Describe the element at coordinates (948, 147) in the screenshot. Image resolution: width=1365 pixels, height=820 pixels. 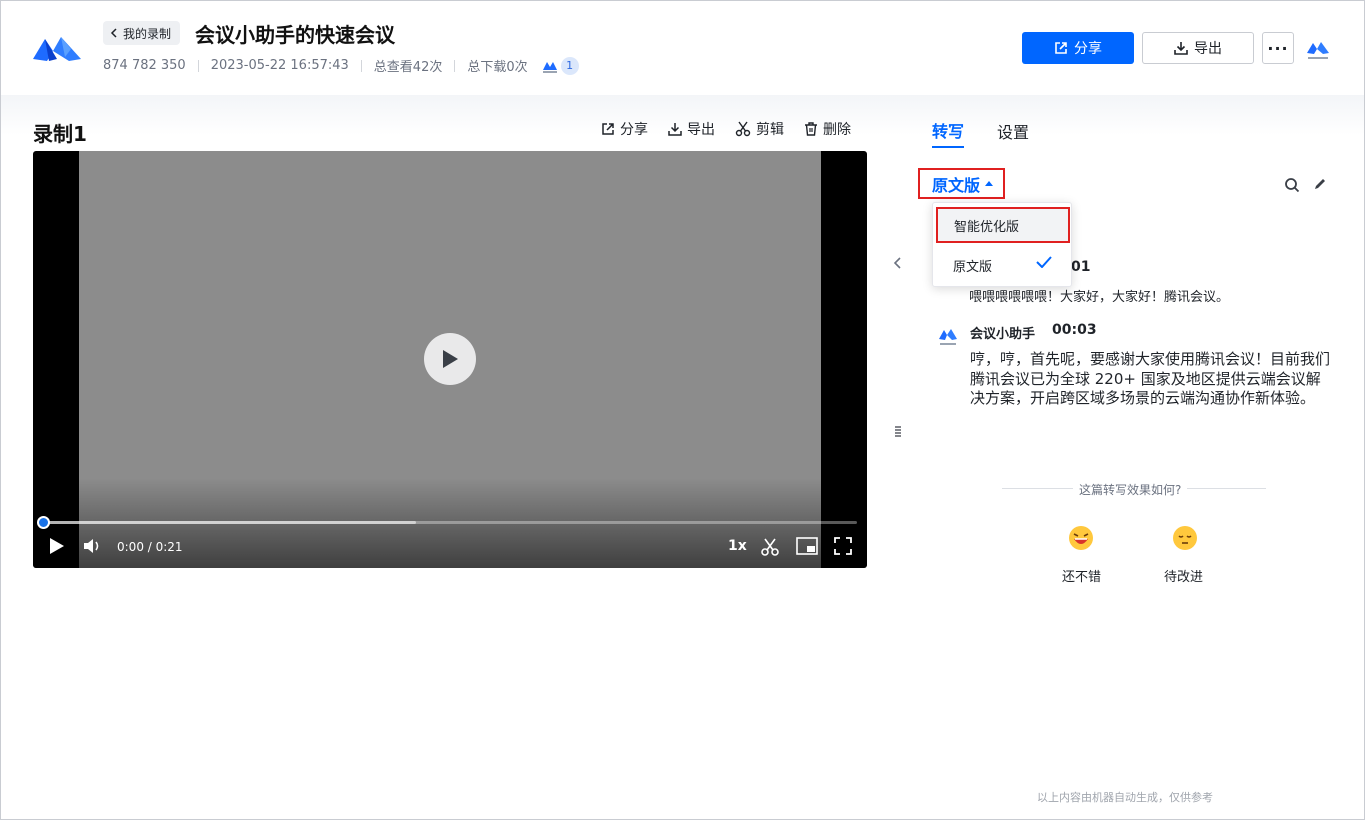
I see `active-tab-indicator` at that location.